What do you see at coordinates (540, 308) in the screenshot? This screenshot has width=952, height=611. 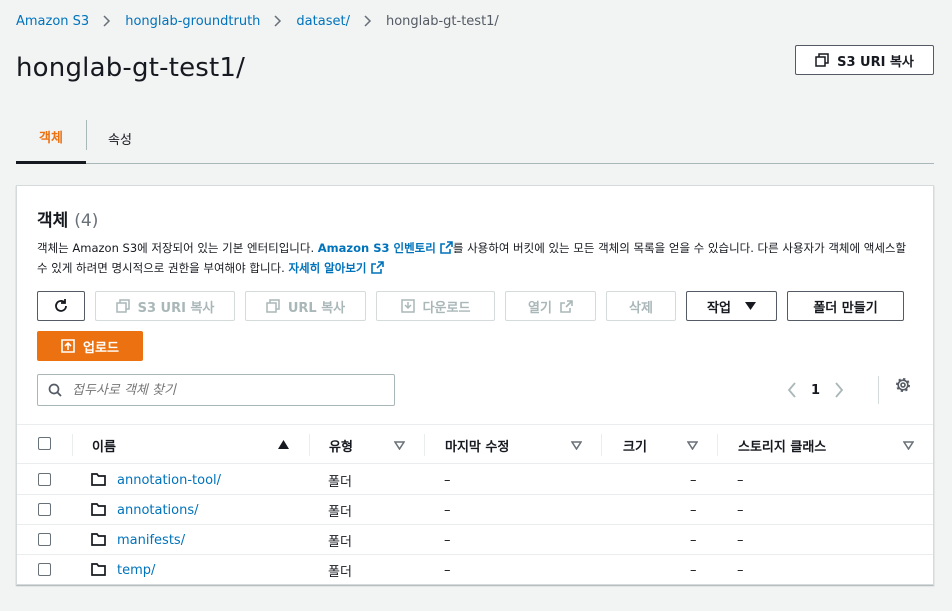 I see `open-button-label: 열기` at bounding box center [540, 308].